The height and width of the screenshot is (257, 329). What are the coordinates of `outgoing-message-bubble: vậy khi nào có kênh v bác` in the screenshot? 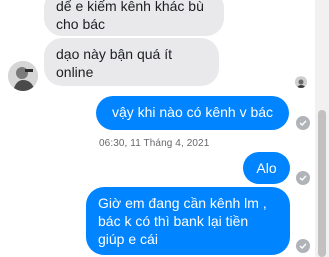 It's located at (192, 113).